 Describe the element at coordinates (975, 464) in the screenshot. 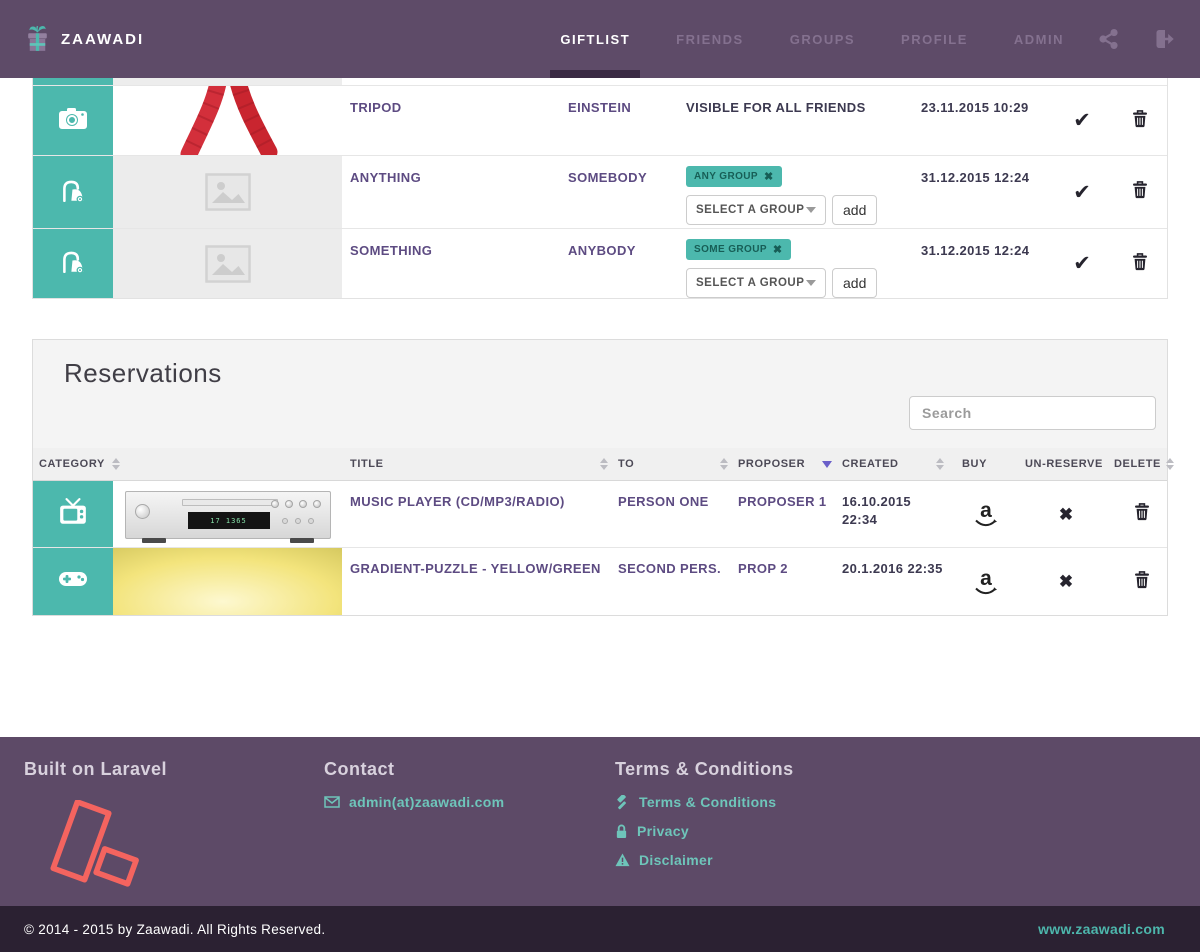

I see `column-header-buy: BUY` at that location.